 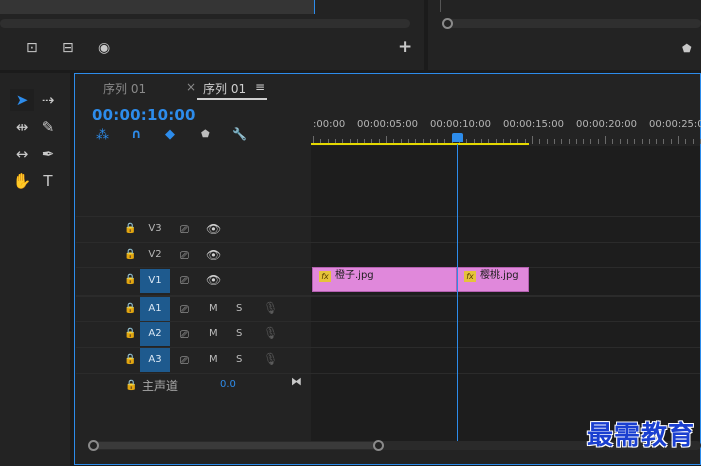 I want to click on scroll-handle-right, so click(x=378, y=445).